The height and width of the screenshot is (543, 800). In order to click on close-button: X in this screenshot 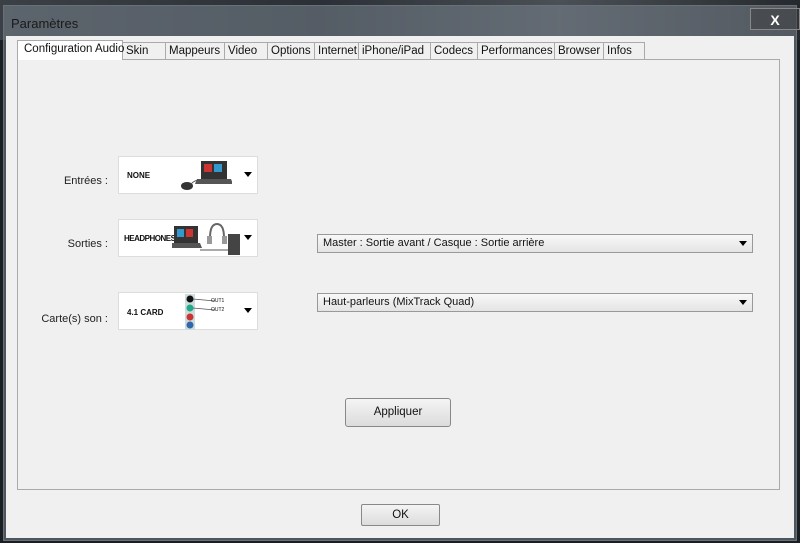, I will do `click(775, 19)`.